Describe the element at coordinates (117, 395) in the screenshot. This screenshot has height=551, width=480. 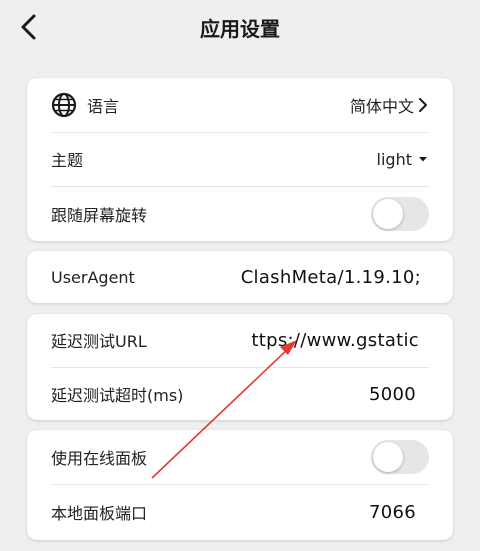
I see `delay-timeout-label: 延迟测试超时(ms)` at that location.